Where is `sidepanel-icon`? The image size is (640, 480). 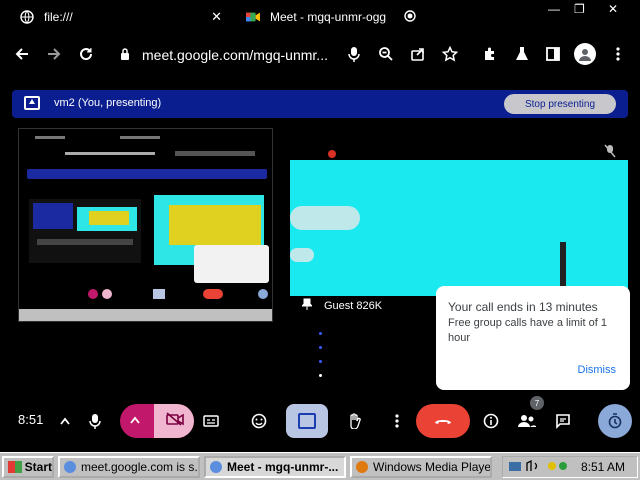 sidepanel-icon is located at coordinates (553, 54).